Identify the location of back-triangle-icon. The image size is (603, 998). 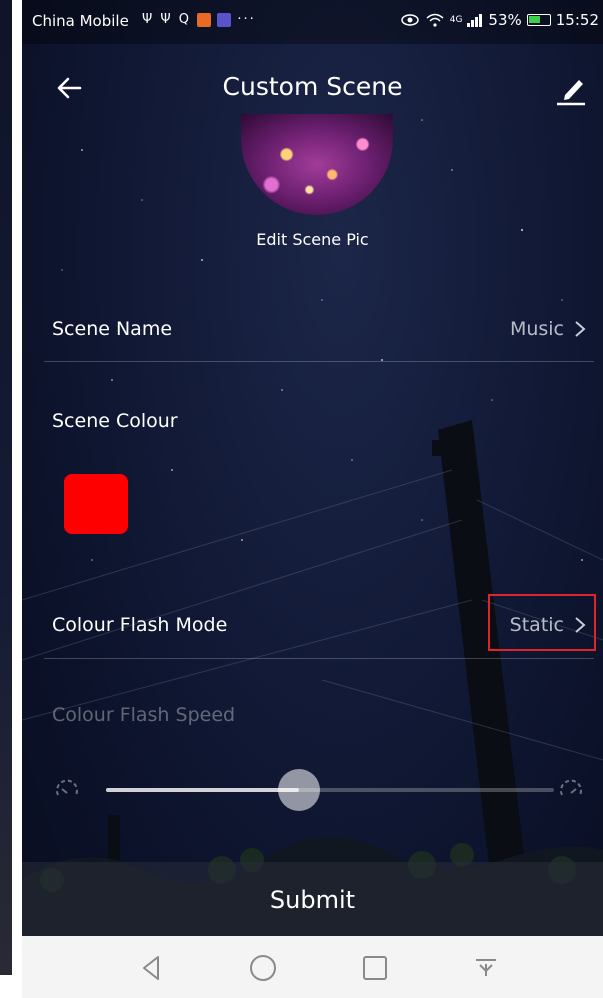
(151, 968).